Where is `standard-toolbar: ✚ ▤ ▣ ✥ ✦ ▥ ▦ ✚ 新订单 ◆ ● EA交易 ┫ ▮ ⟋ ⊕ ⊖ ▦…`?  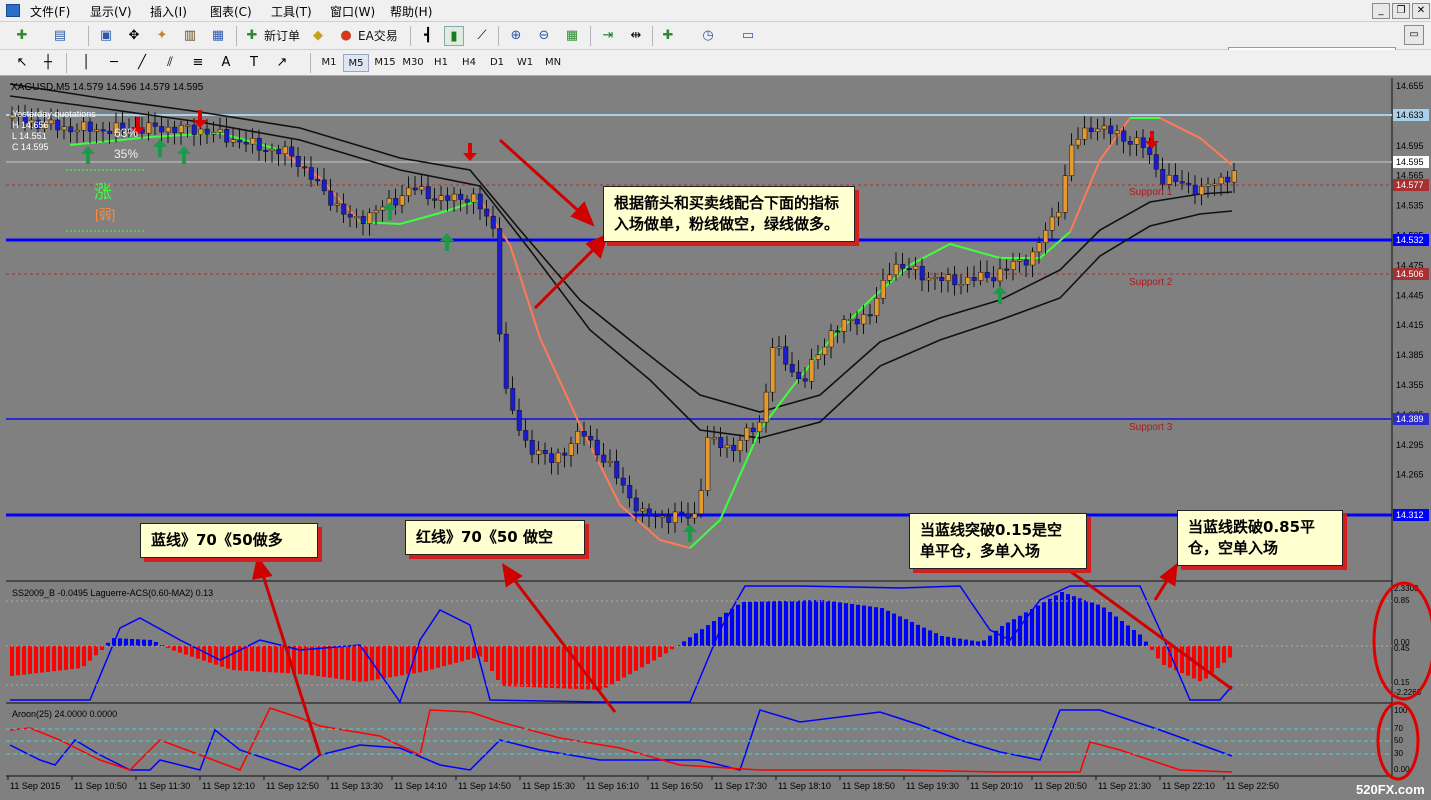 standard-toolbar: ✚ ▤ ▣ ✥ ✦ ▥ ▦ ✚ 新订单 ◆ ● EA交易 ┫ ▮ ⟋ ⊕ ⊖ ▦… is located at coordinates (715, 45).